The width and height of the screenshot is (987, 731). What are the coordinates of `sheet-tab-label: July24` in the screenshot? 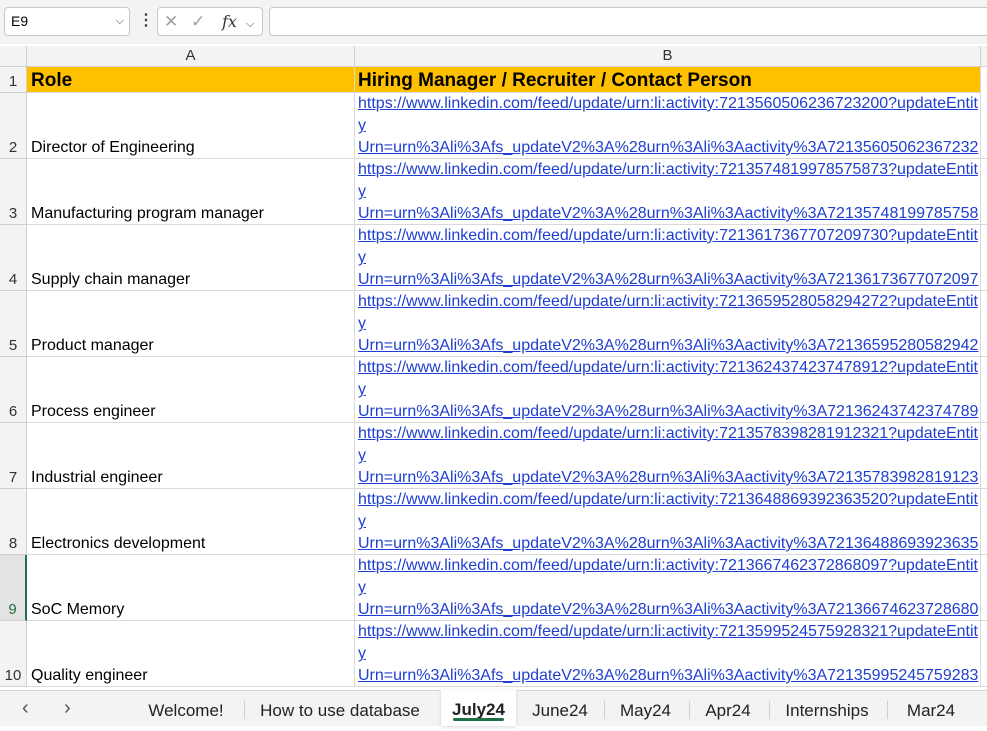 It's located at (478, 709).